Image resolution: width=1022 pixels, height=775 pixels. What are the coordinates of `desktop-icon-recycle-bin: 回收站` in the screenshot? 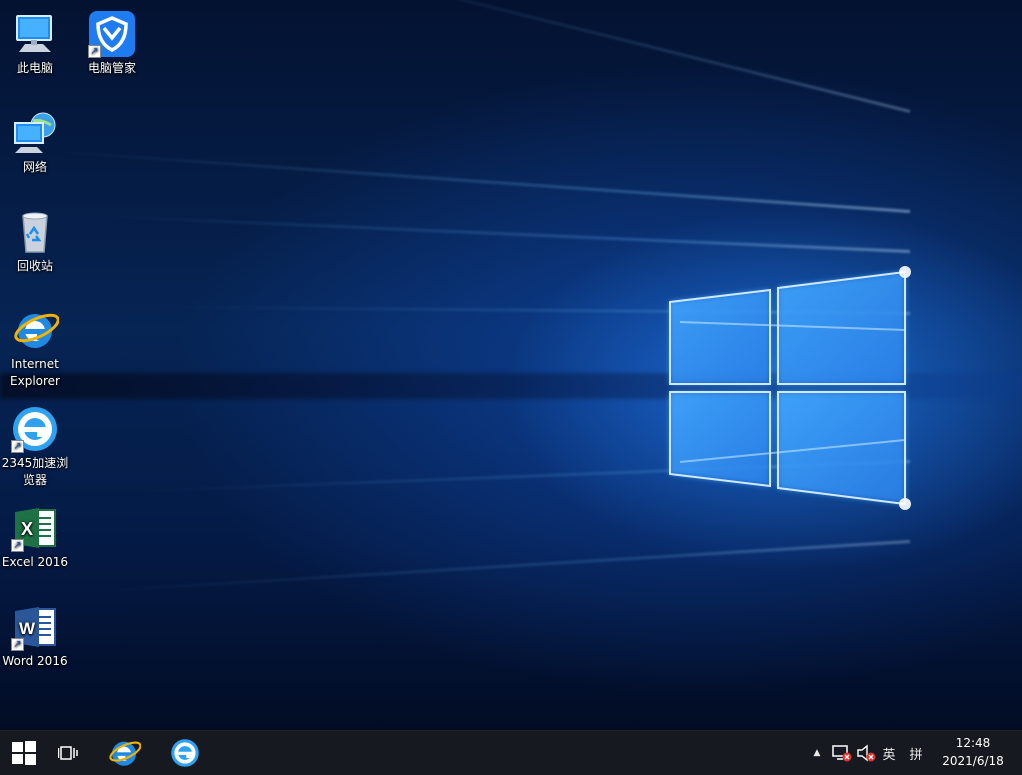 It's located at (35, 241).